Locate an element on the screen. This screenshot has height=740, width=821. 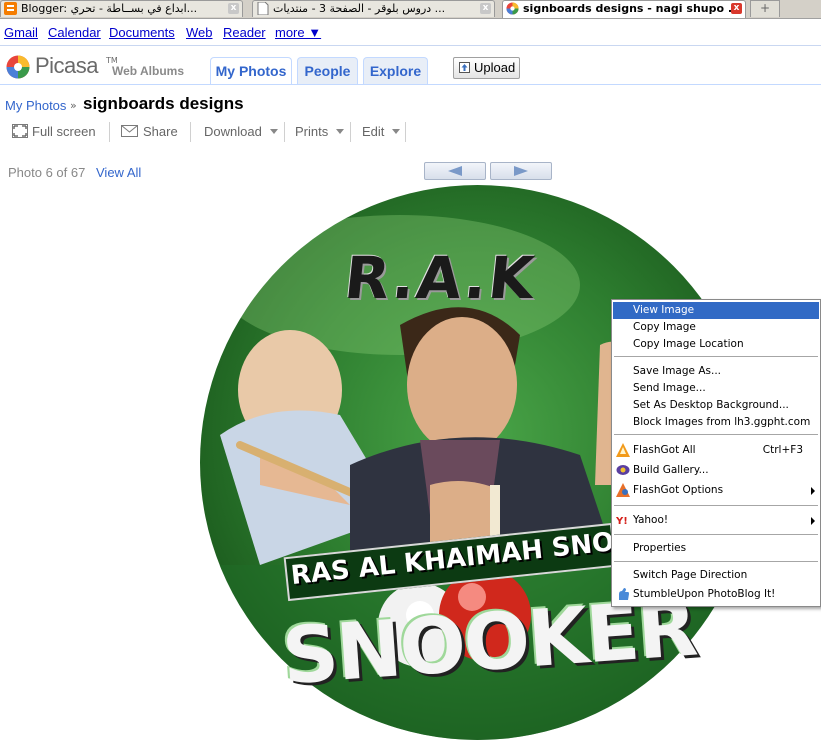
download-label: Download is located at coordinates (233, 131).